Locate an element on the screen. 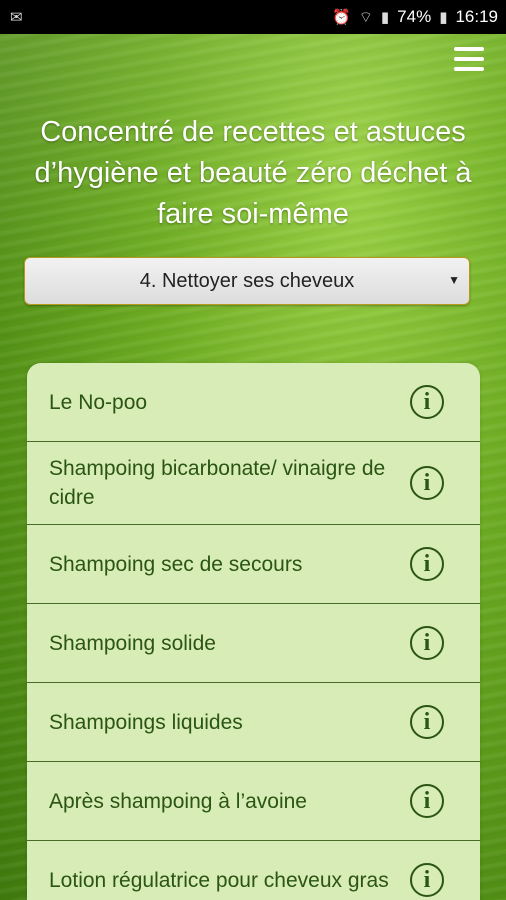  status-bar: ✉ ⏰ ⌔ ▮ 74% ▮ 16:19 is located at coordinates (253, 17).